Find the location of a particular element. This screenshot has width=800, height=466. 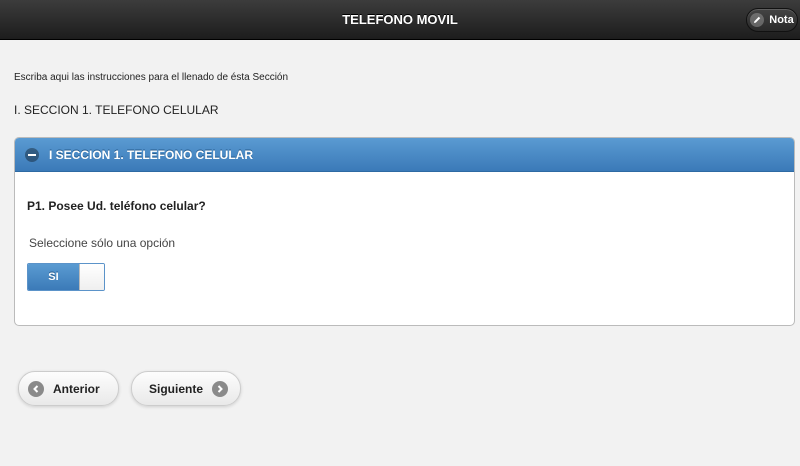

collapsible-title: I SECCION 1. TELEFONO CELULAR is located at coordinates (151, 154).